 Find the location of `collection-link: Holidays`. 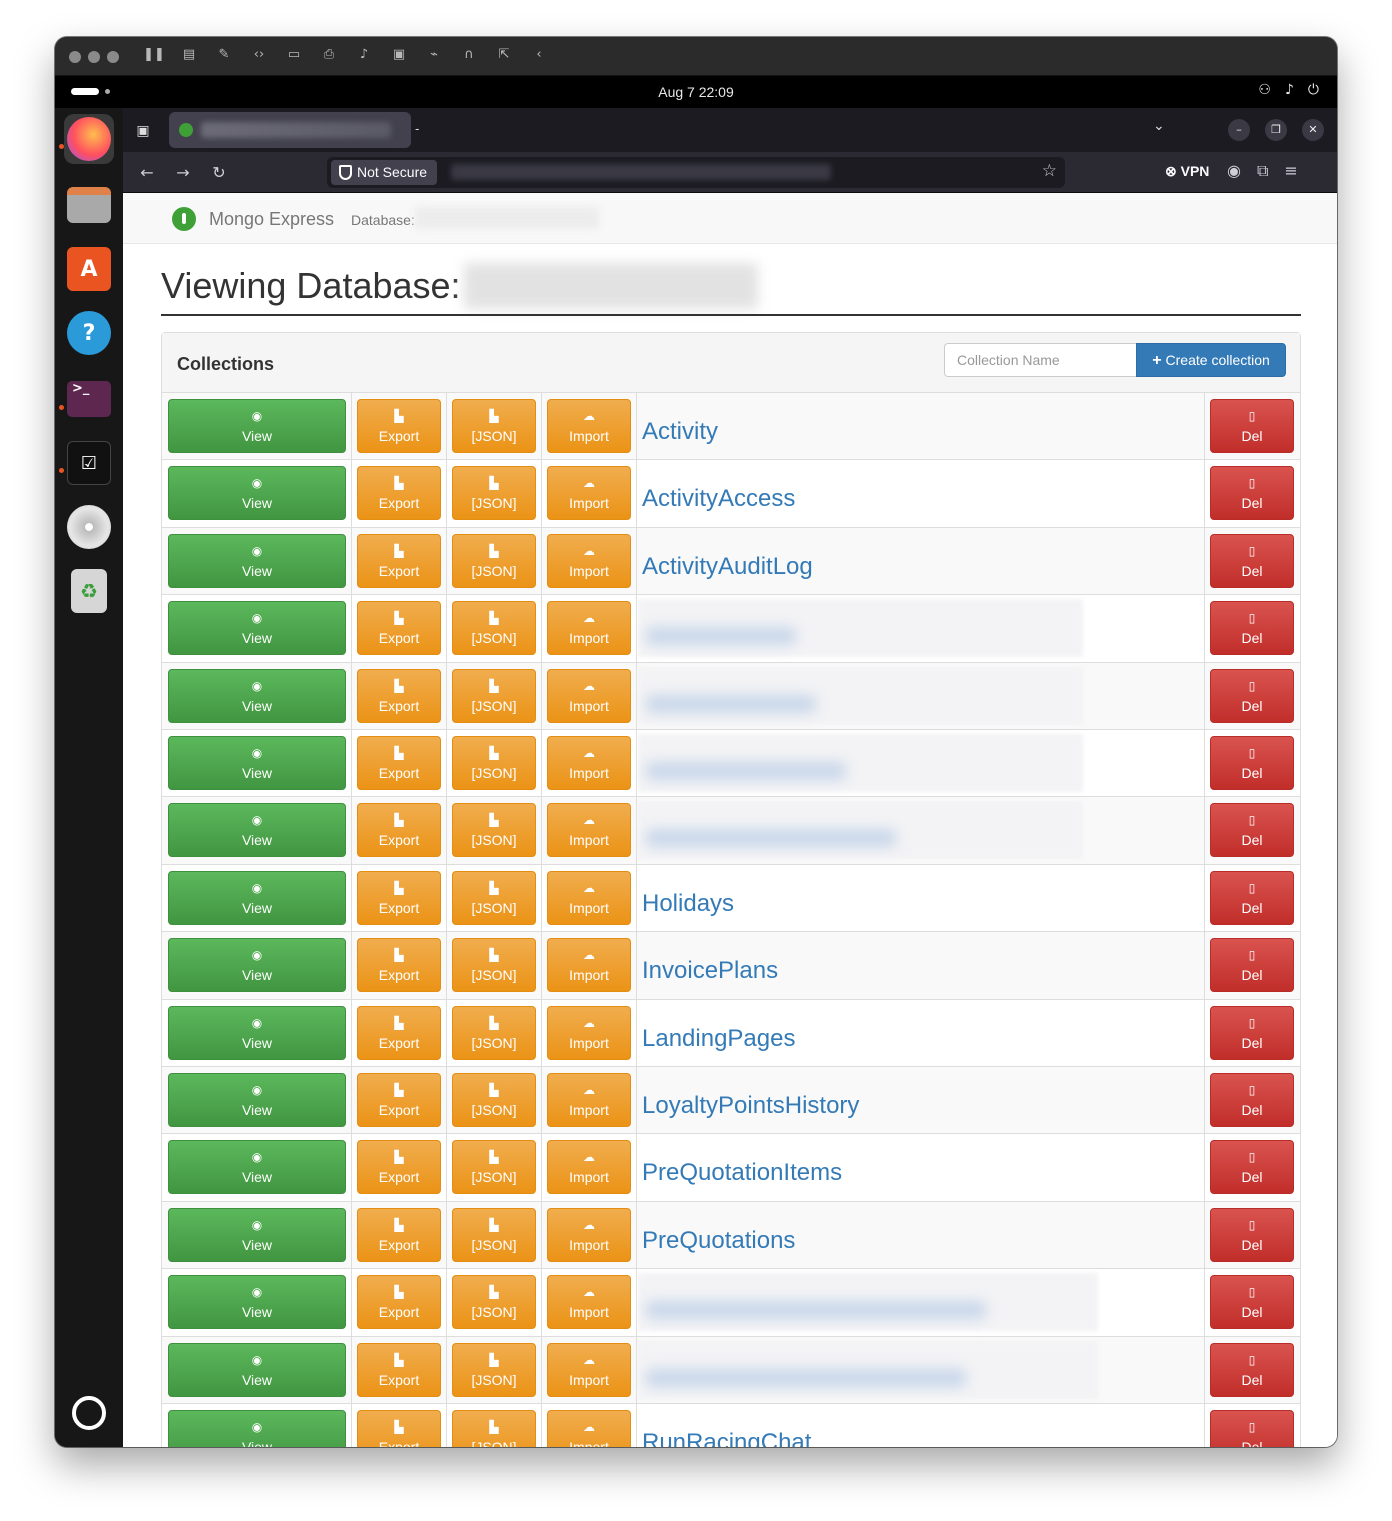

collection-link: Holidays is located at coordinates (688, 904).